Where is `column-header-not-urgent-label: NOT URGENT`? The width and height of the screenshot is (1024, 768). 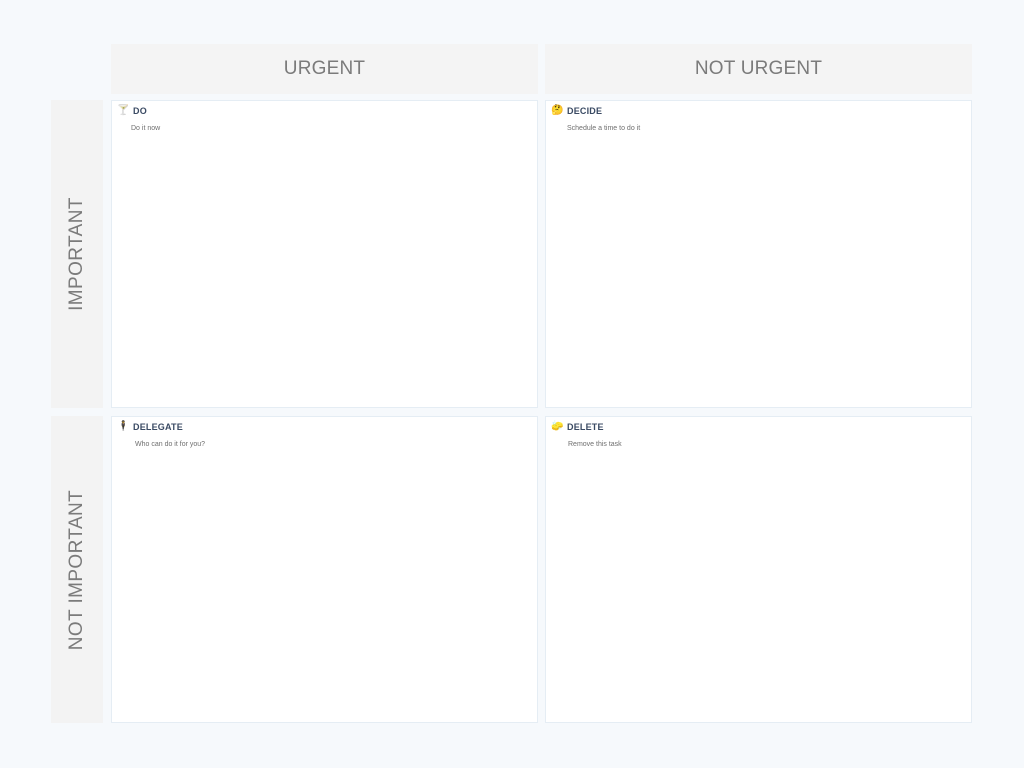
column-header-not-urgent-label: NOT URGENT is located at coordinates (758, 68).